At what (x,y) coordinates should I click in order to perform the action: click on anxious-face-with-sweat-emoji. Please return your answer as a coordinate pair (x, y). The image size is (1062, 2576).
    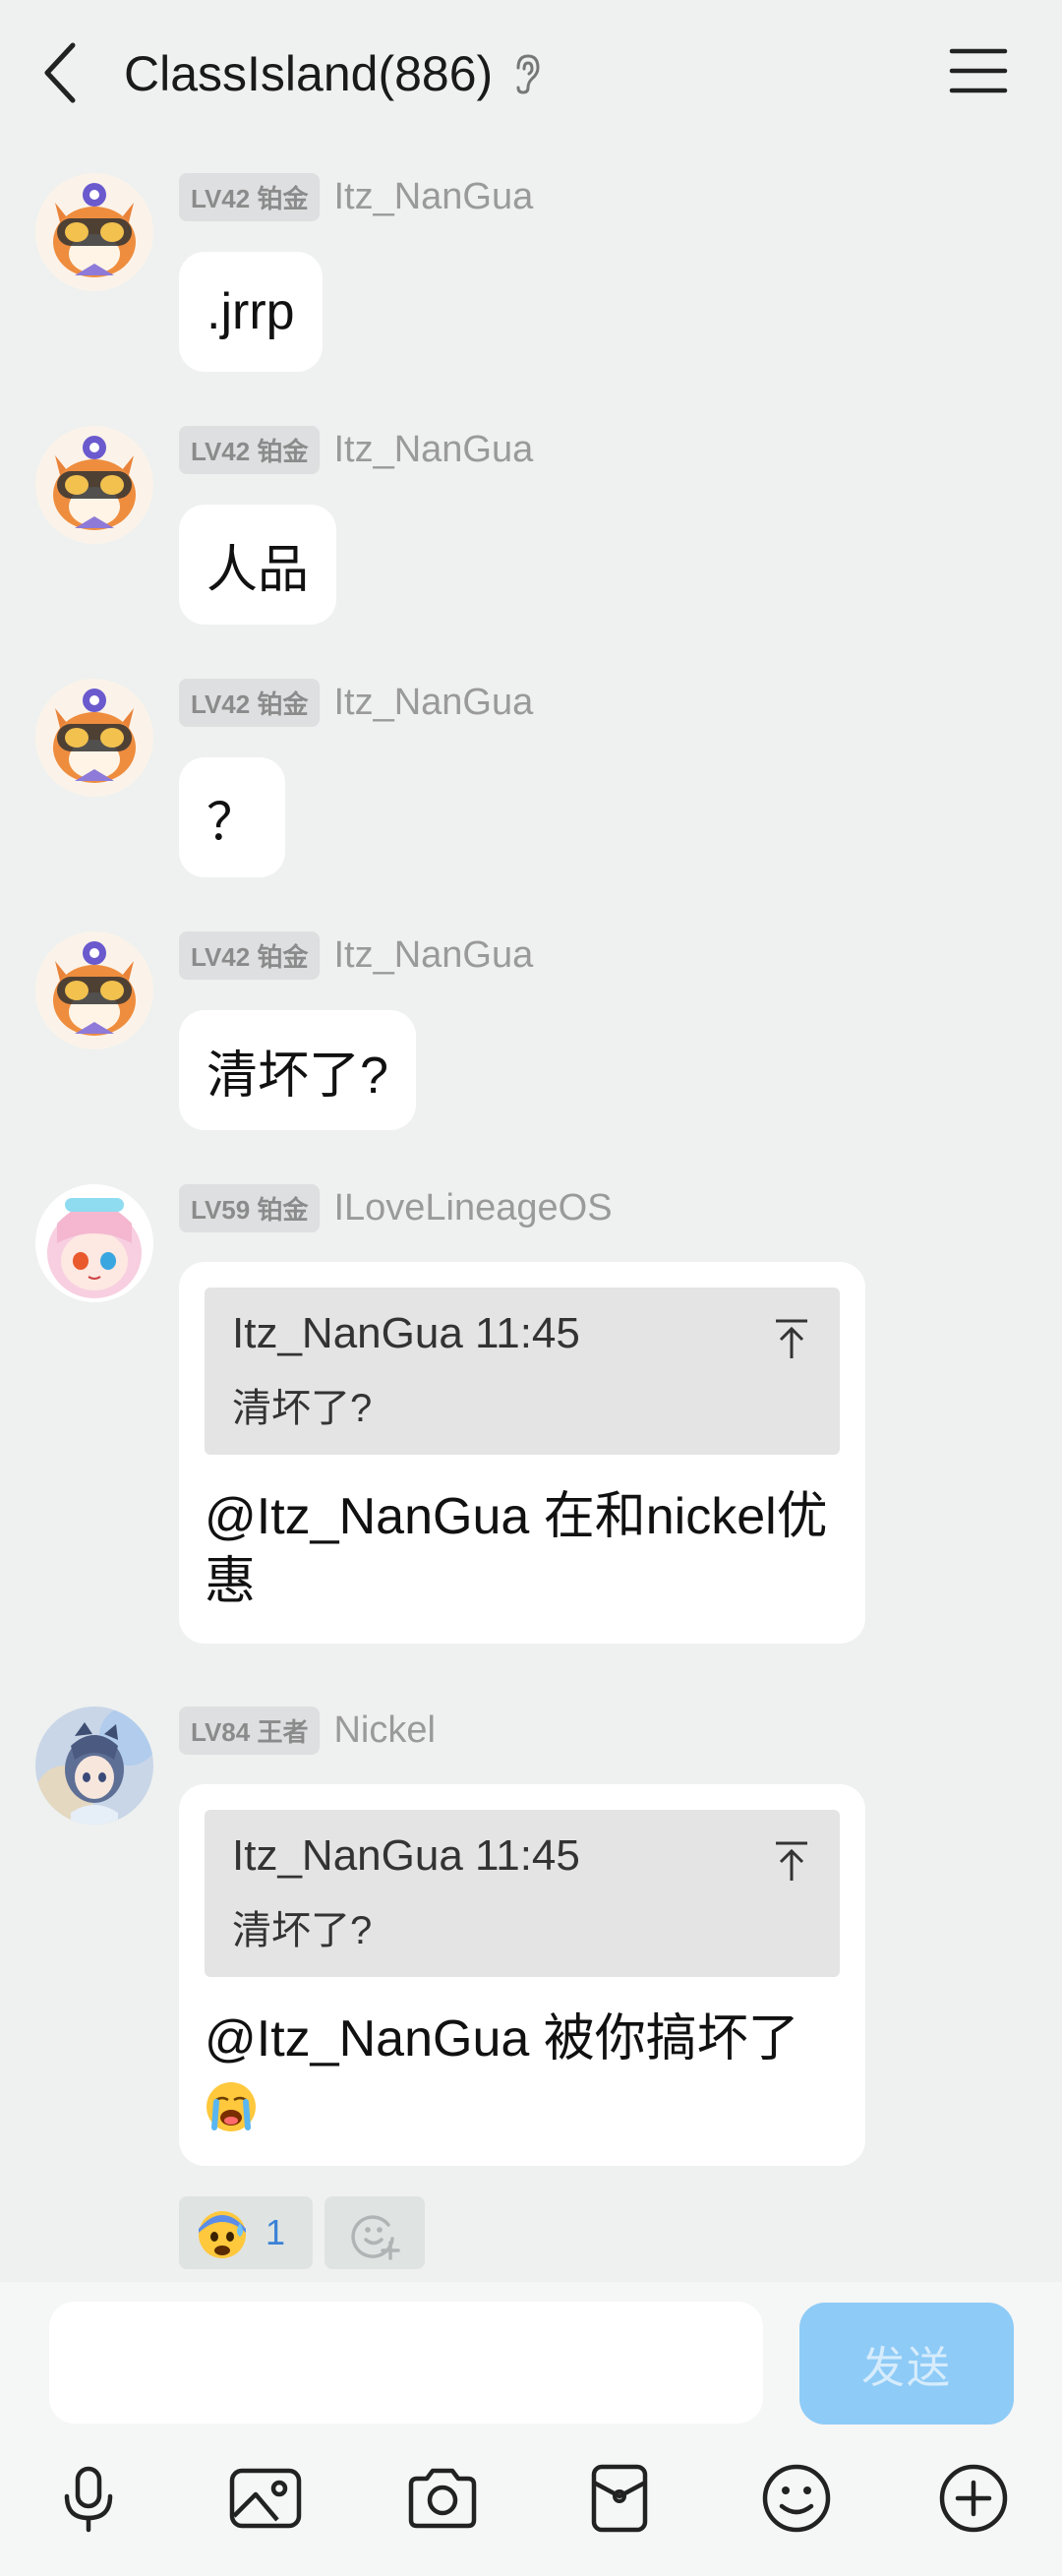
    Looking at the image, I should click on (222, 2234).